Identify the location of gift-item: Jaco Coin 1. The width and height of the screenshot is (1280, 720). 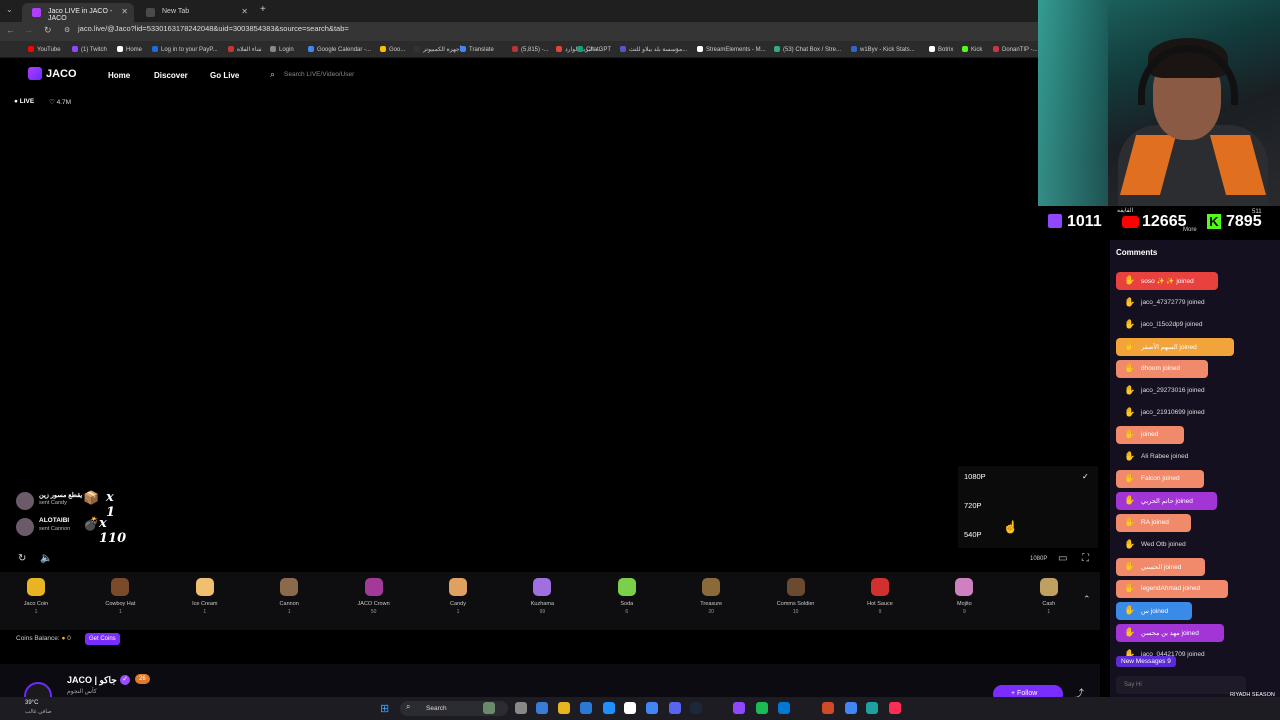
(36, 596).